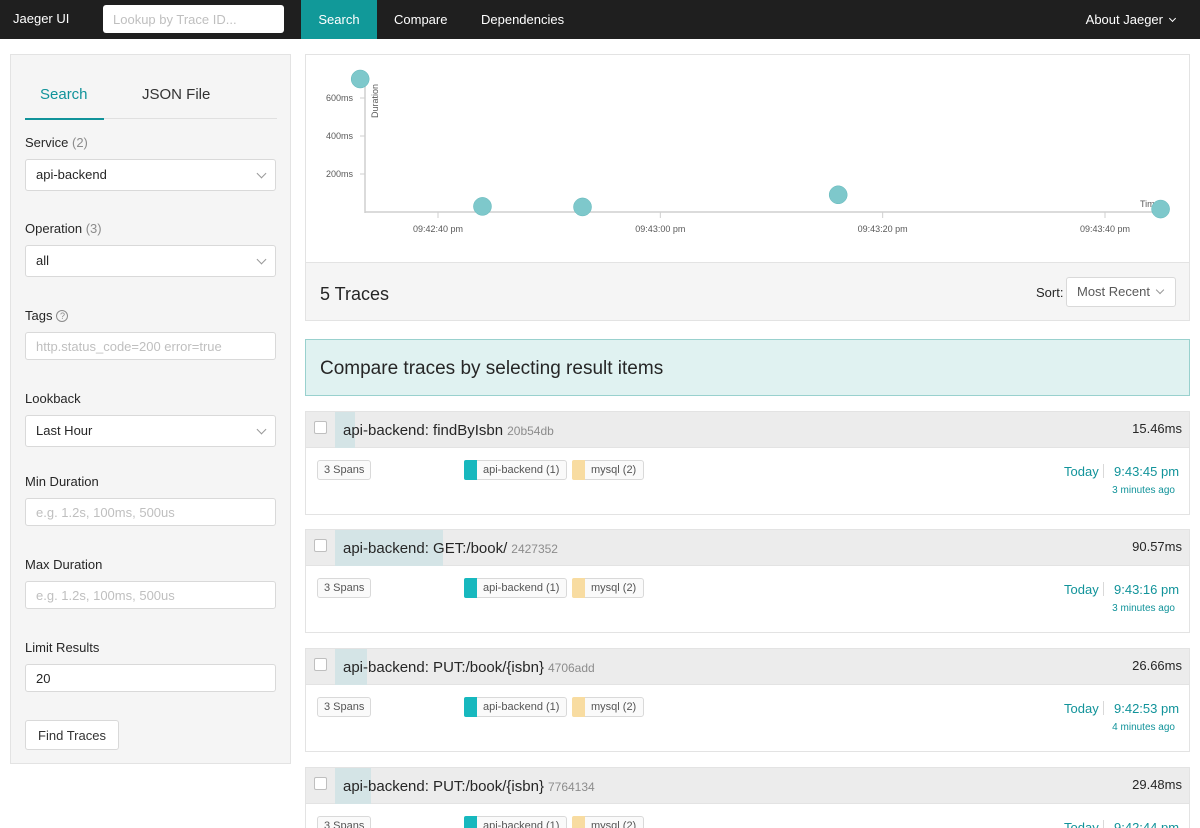 This screenshot has width=1200, height=828. Describe the element at coordinates (1157, 428) in the screenshot. I see `trace-duration: 15.46ms` at that location.